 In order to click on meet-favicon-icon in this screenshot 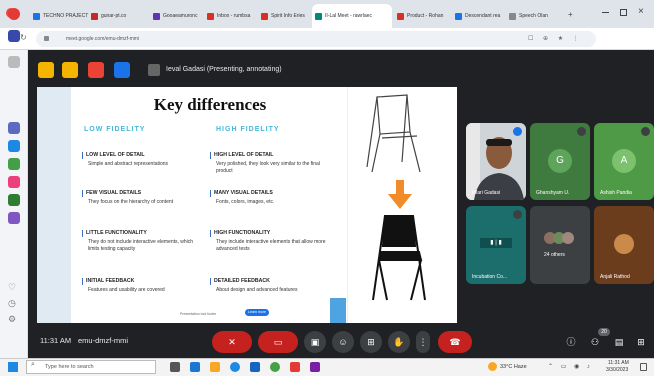, I will do `click(318, 16)`.